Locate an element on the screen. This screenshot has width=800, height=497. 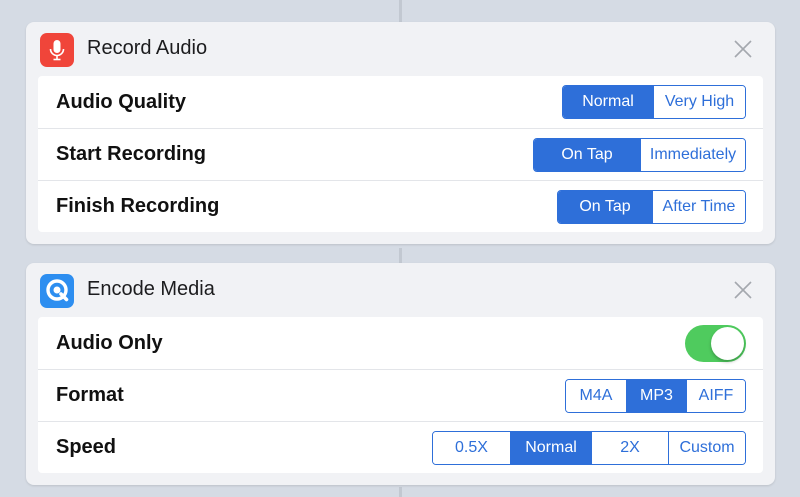
action-header: Encode Media is located at coordinates (400, 290).